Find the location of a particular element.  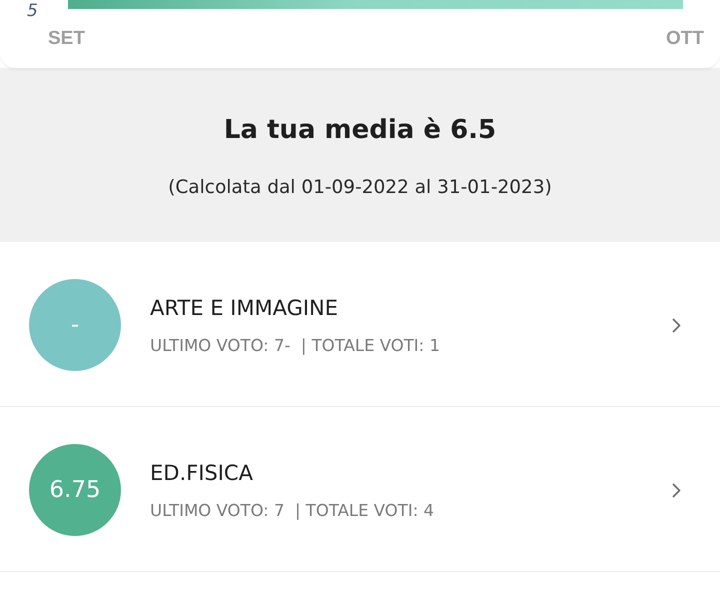

grade-circle: - is located at coordinates (75, 325).